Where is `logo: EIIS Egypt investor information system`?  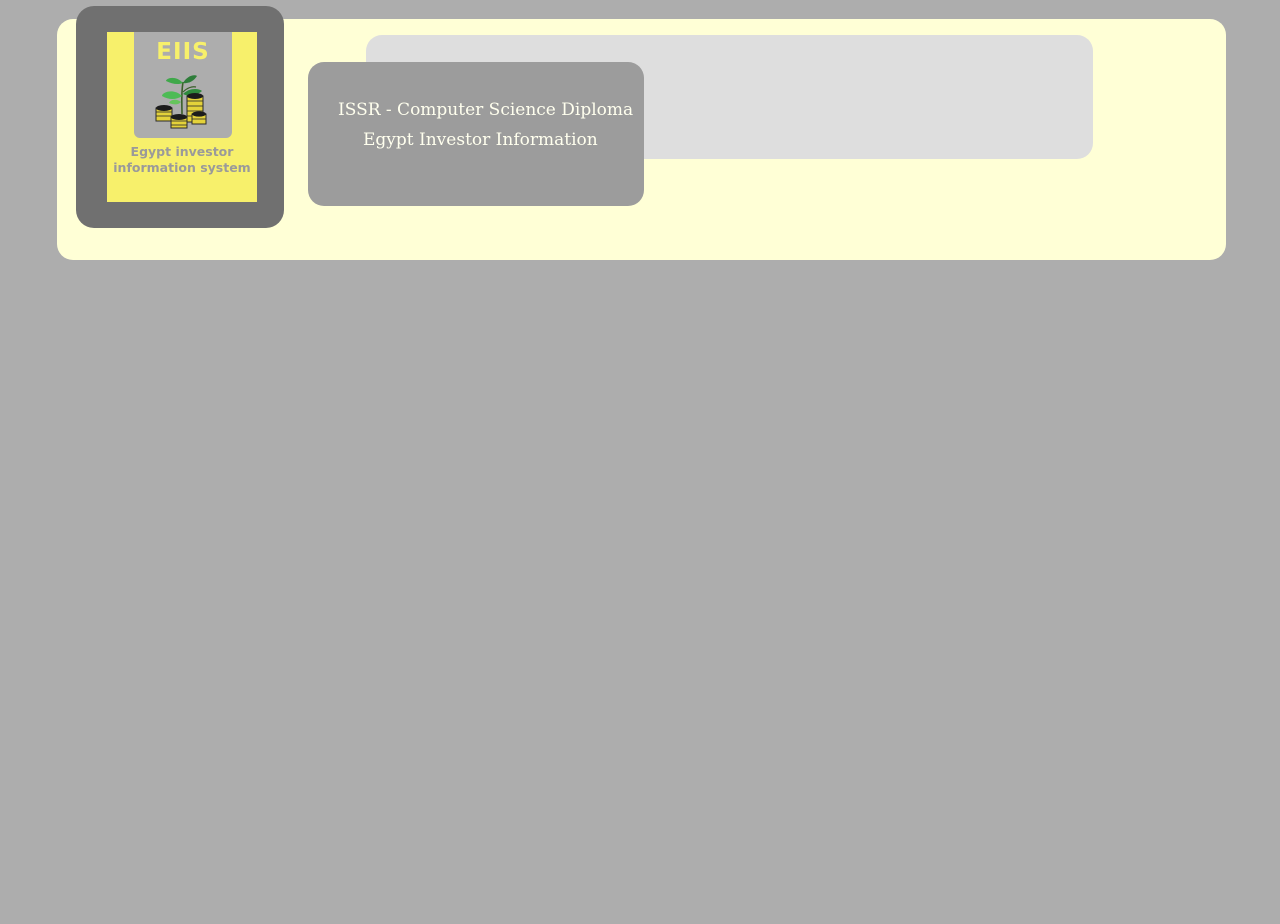 logo: EIIS Egypt investor information system is located at coordinates (182, 117).